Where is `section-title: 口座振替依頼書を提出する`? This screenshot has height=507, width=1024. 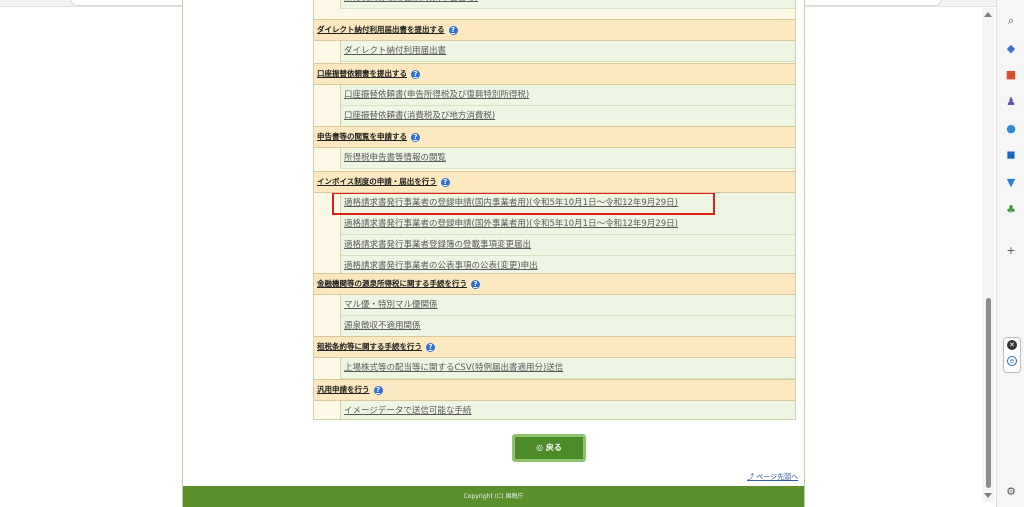
section-title: 口座振替依頼書を提出する is located at coordinates (362, 73).